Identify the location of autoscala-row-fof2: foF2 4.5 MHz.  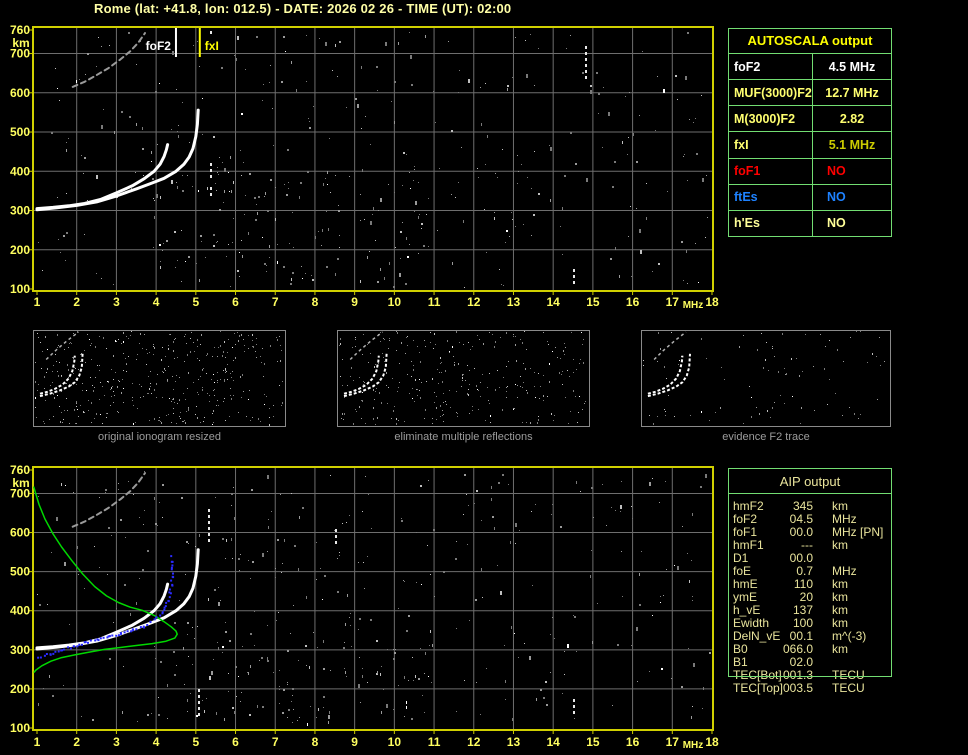
(810, 67).